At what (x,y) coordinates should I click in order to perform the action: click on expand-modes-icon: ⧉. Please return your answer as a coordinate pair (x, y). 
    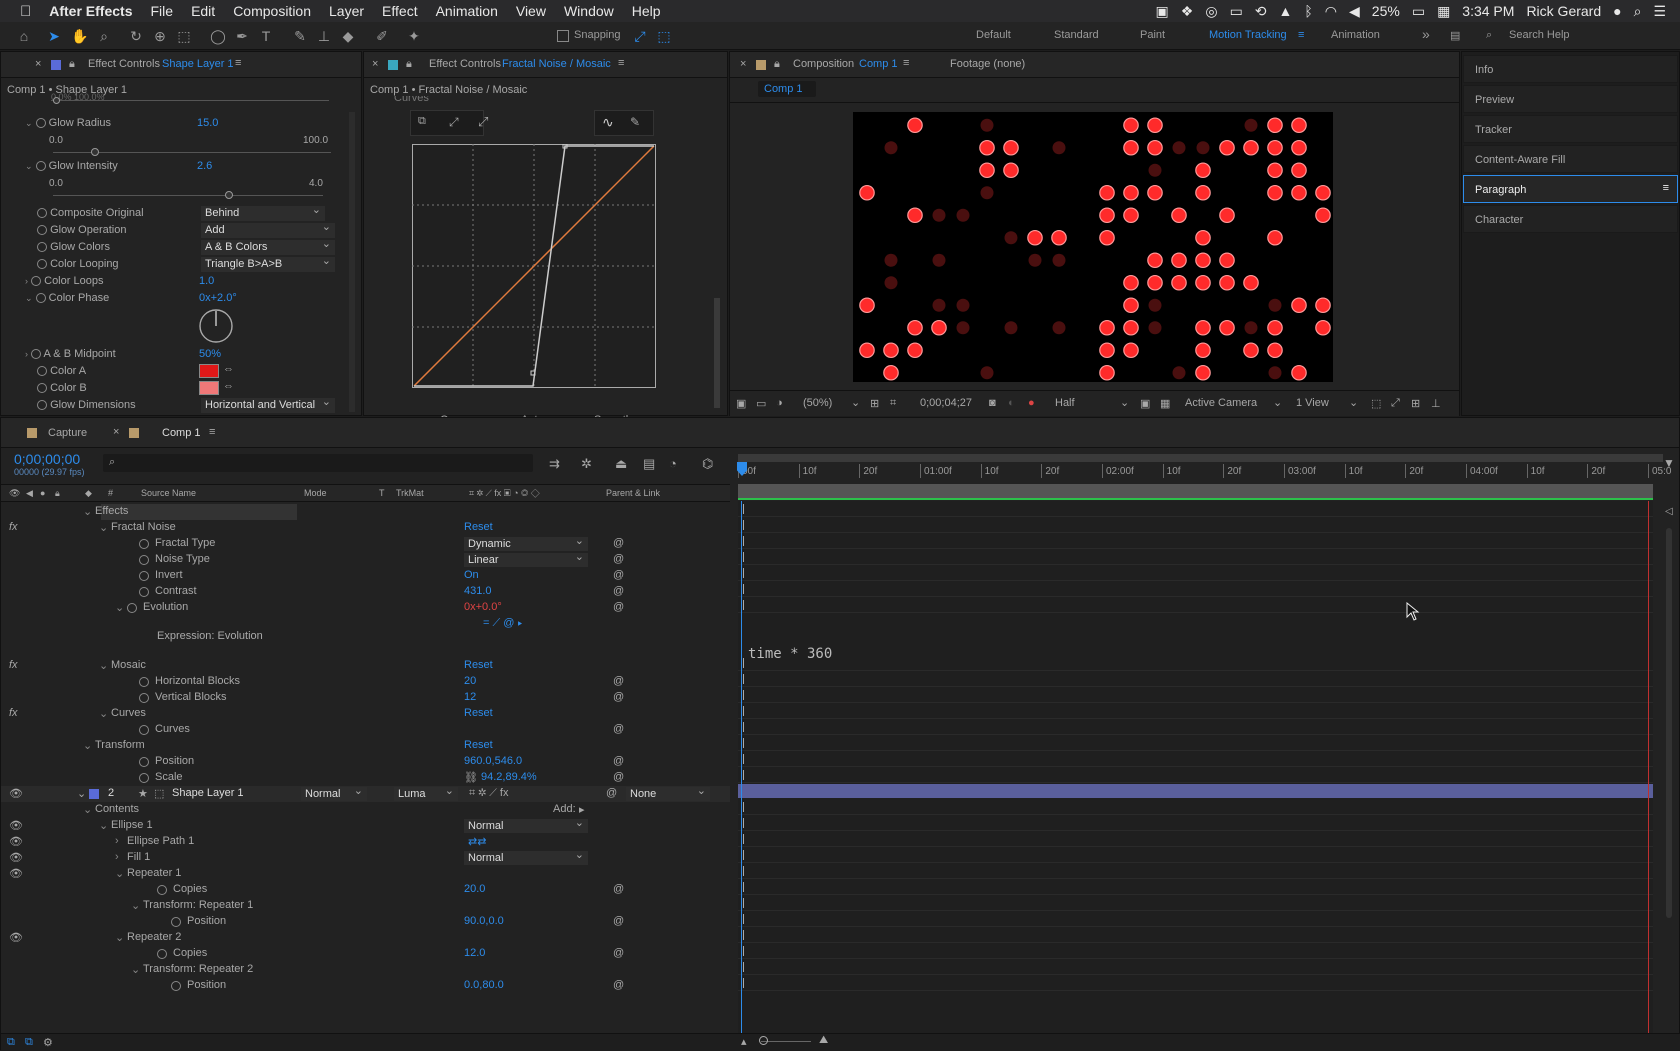
    Looking at the image, I should click on (29, 1042).